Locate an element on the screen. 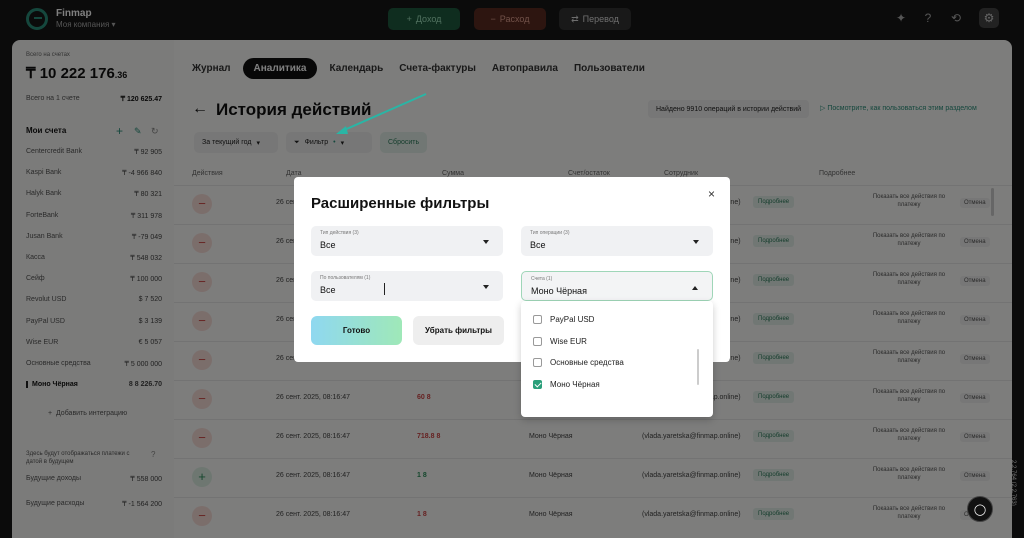 This screenshot has width=1024, height=538. chevron-up-icon is located at coordinates (695, 288).